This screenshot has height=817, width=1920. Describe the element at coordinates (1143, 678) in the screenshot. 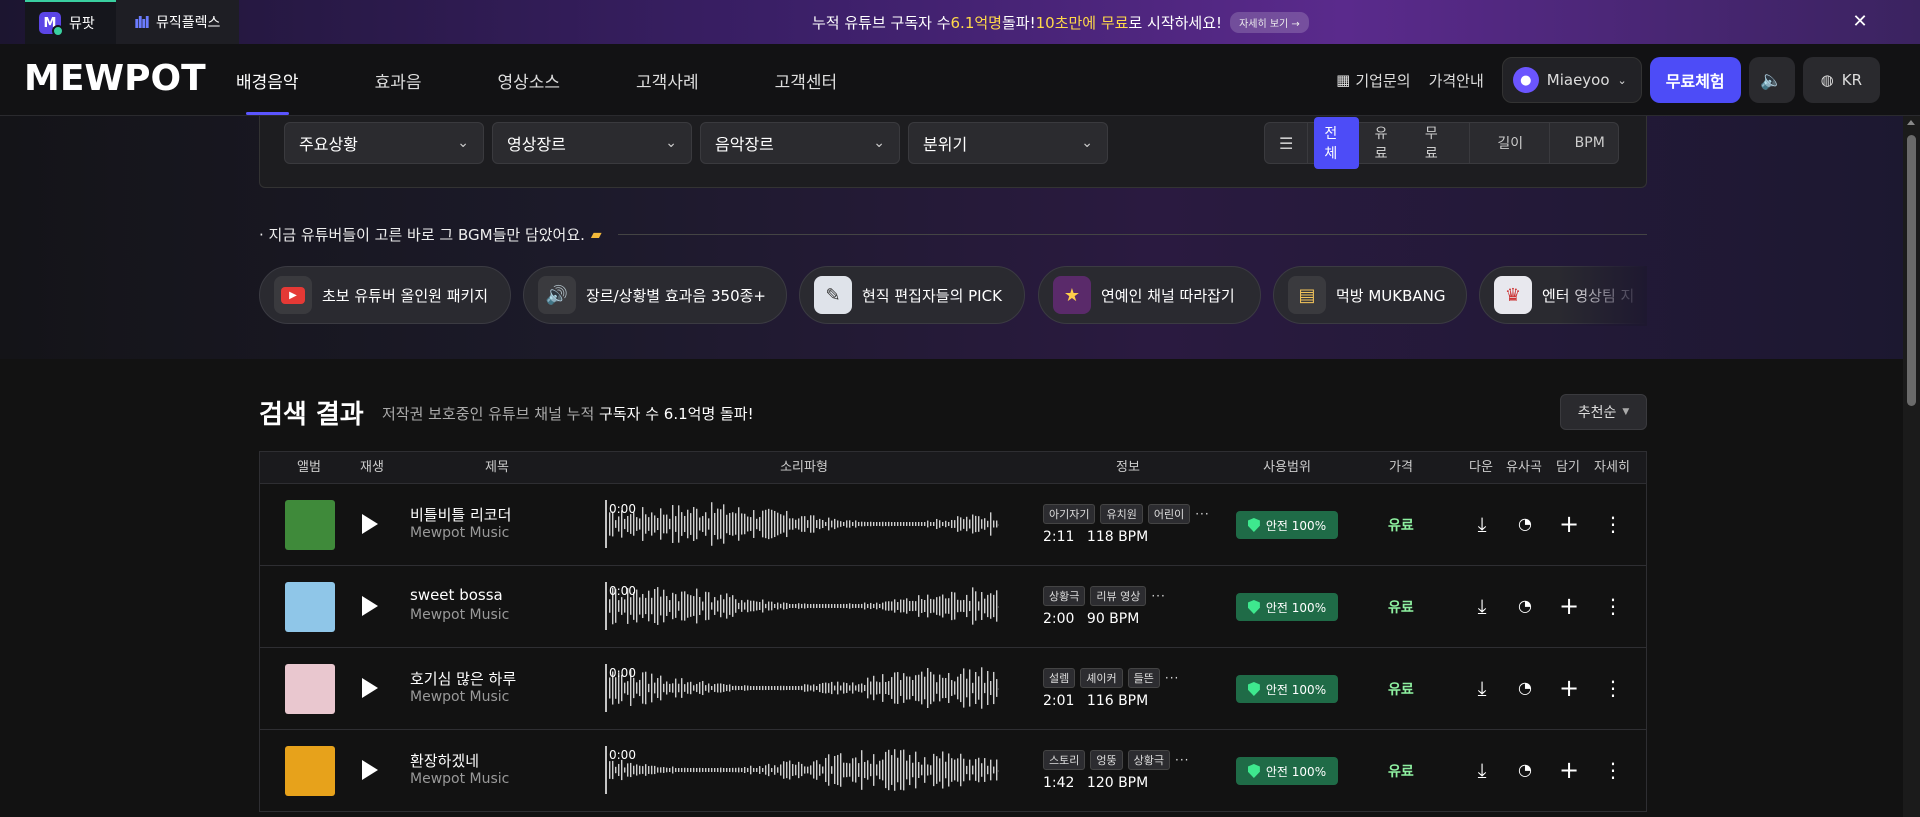

I see `track-tag: 들뜬` at that location.